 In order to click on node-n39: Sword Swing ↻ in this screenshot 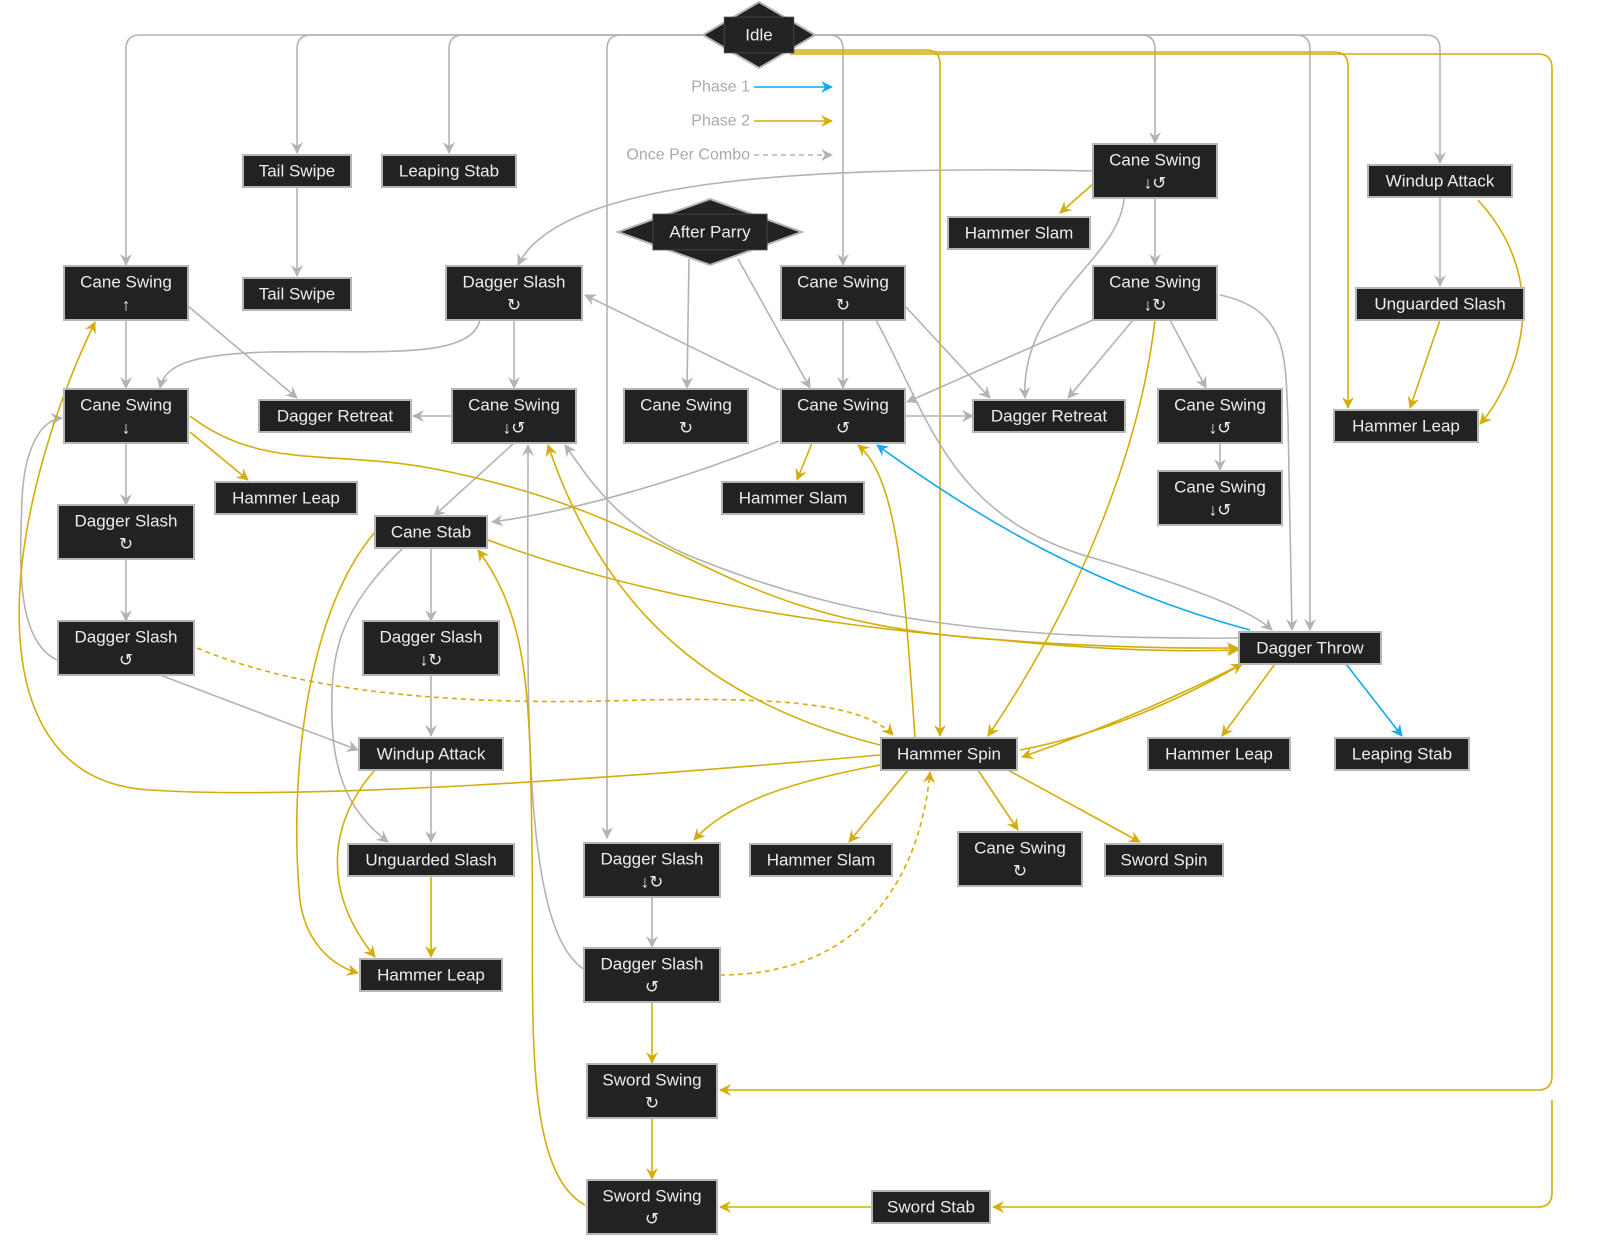, I will do `click(652, 1091)`.